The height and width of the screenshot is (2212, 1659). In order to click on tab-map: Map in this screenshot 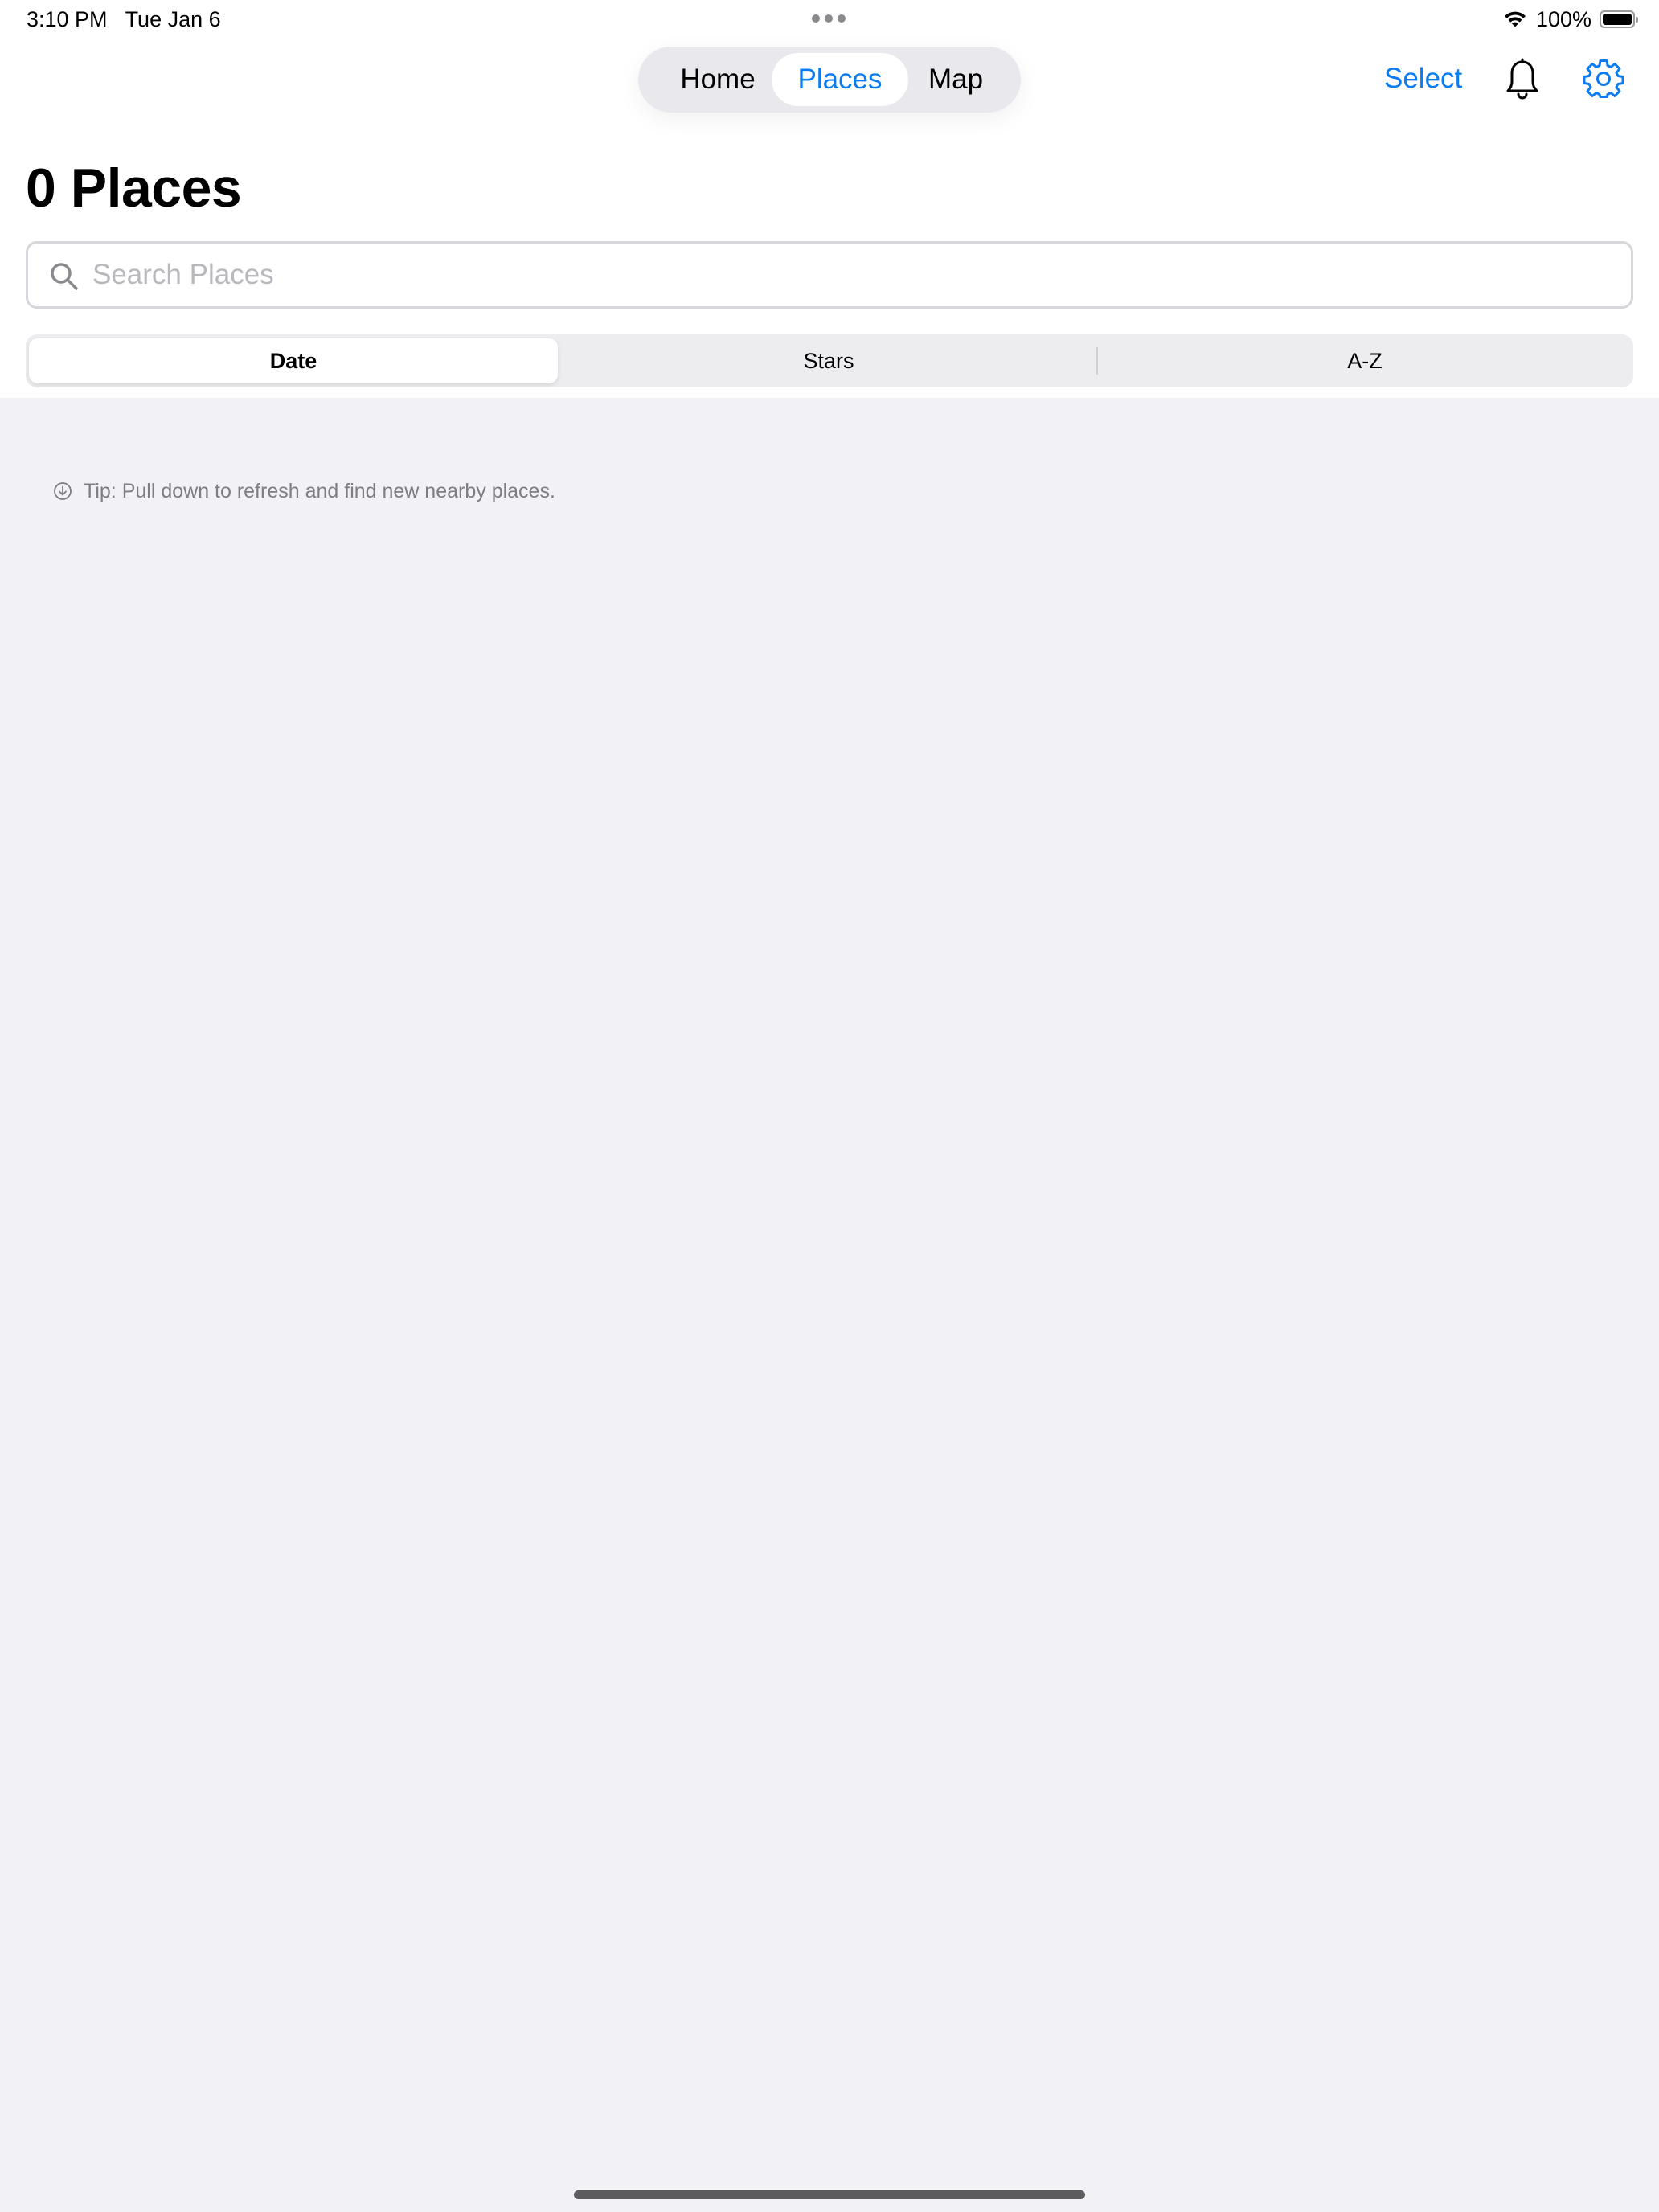, I will do `click(955, 79)`.